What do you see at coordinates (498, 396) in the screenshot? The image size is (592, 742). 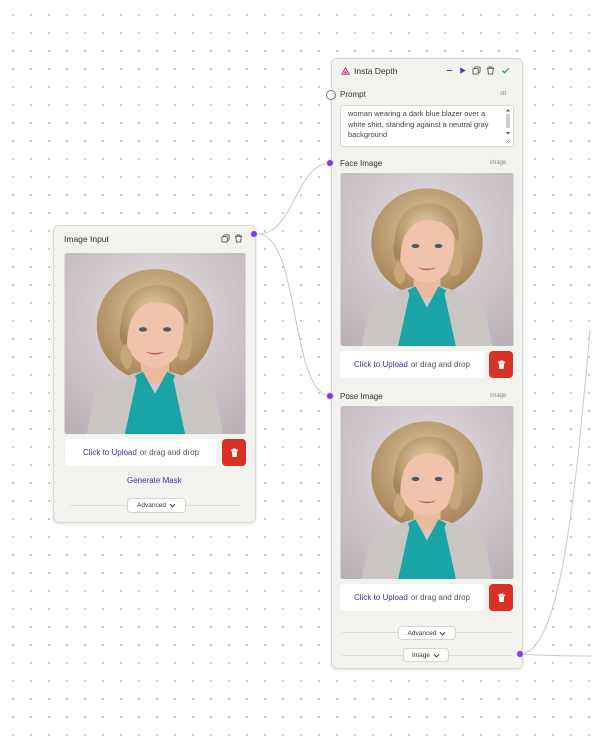 I see `pose-image-type: image` at bounding box center [498, 396].